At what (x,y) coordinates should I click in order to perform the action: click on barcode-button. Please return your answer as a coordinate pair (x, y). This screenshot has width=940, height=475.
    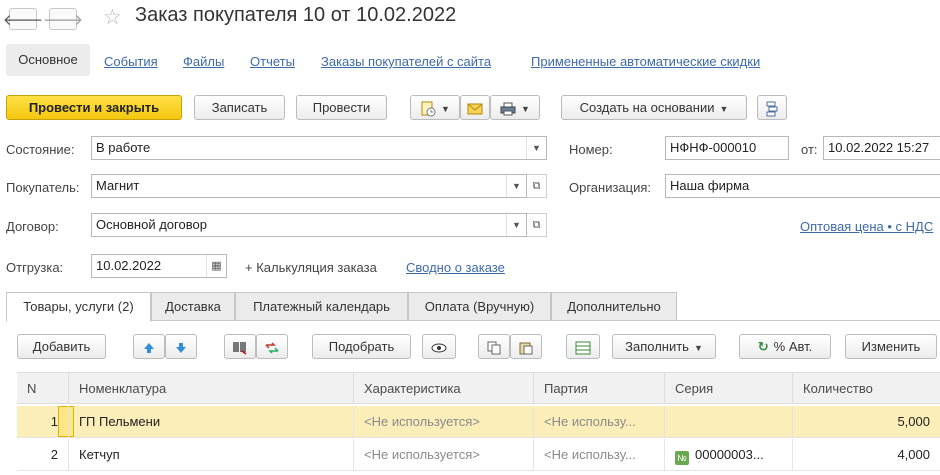
    Looking at the image, I should click on (240, 346).